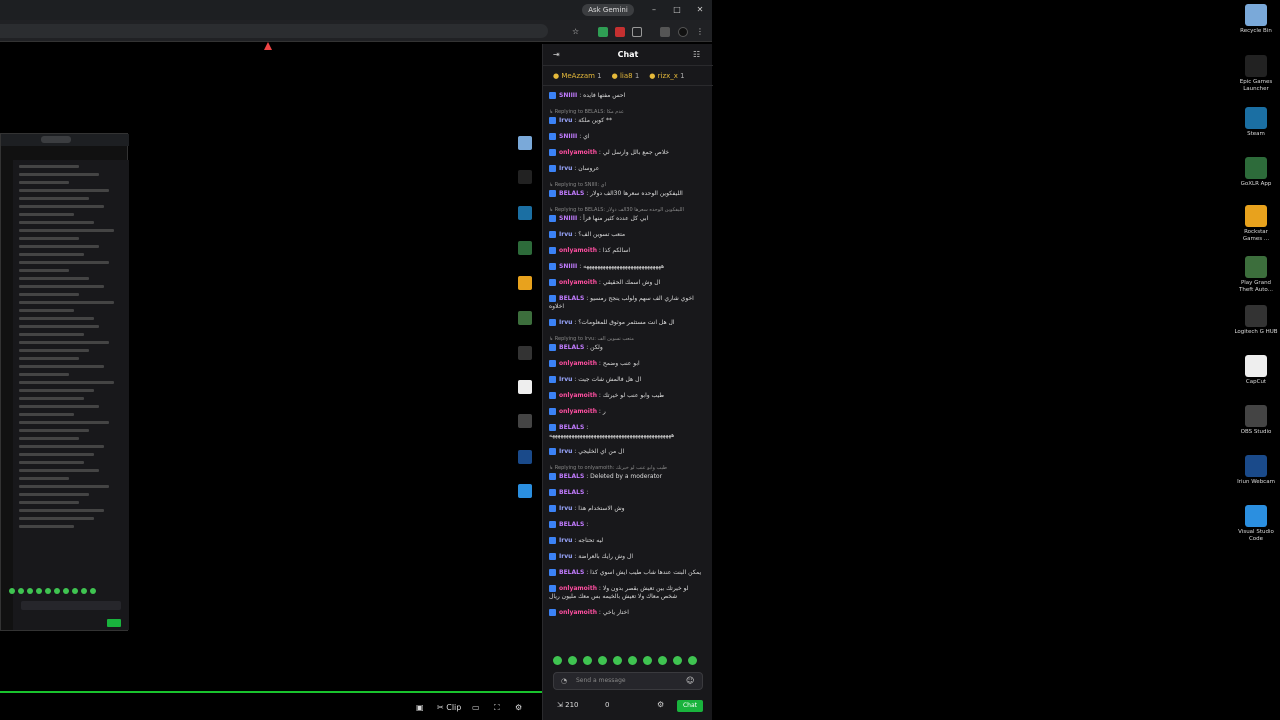 The width and height of the screenshot is (1280, 720). What do you see at coordinates (420, 707) in the screenshot?
I see `theatre-mode-icon: ▣` at bounding box center [420, 707].